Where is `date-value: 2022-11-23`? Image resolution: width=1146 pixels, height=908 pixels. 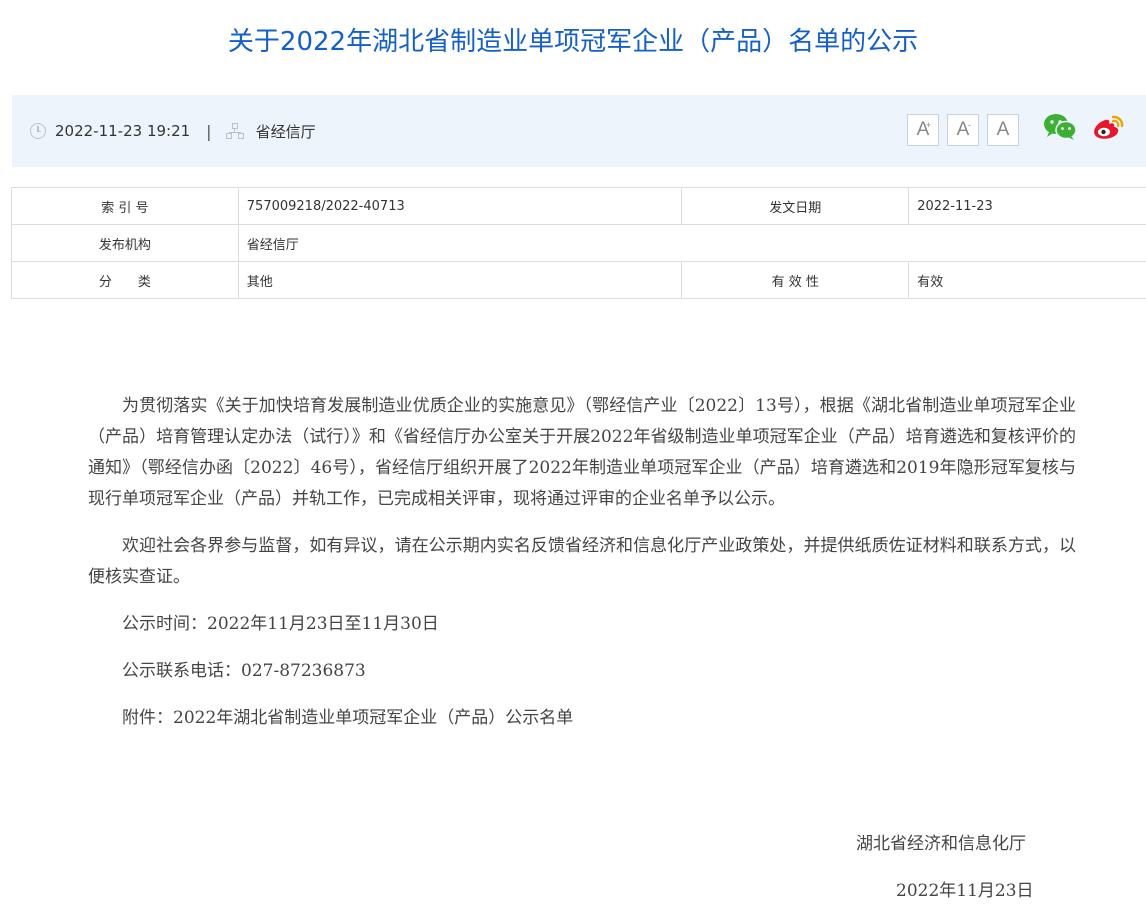
date-value: 2022-11-23 is located at coordinates (1027, 206).